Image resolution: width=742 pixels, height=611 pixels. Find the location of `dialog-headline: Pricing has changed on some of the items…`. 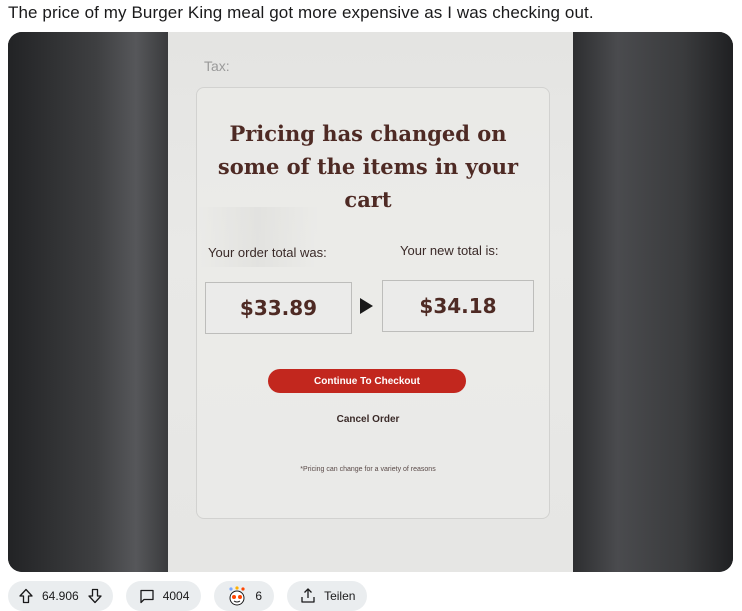

dialog-headline: Pricing has changed on some of the items… is located at coordinates (368, 166).